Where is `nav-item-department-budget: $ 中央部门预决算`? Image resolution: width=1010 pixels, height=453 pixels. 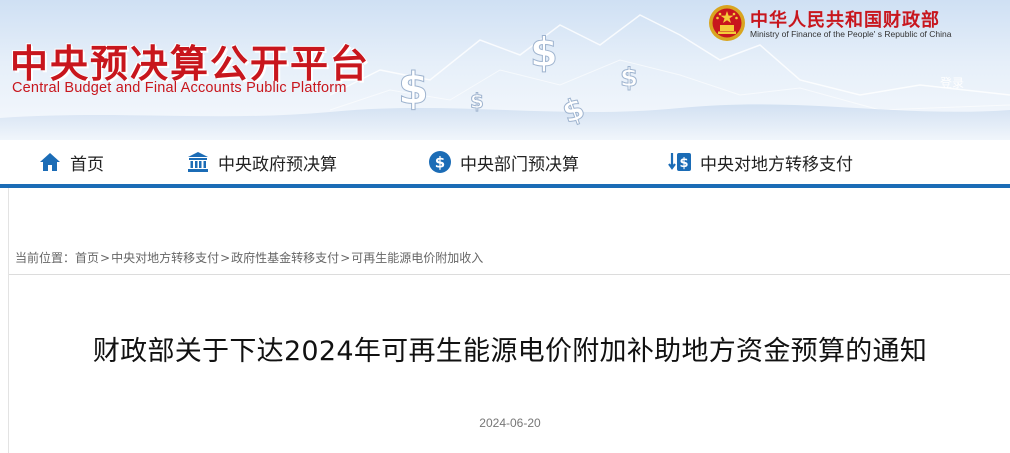
nav-item-department-budget: $ 中央部门预决算 is located at coordinates (503, 162).